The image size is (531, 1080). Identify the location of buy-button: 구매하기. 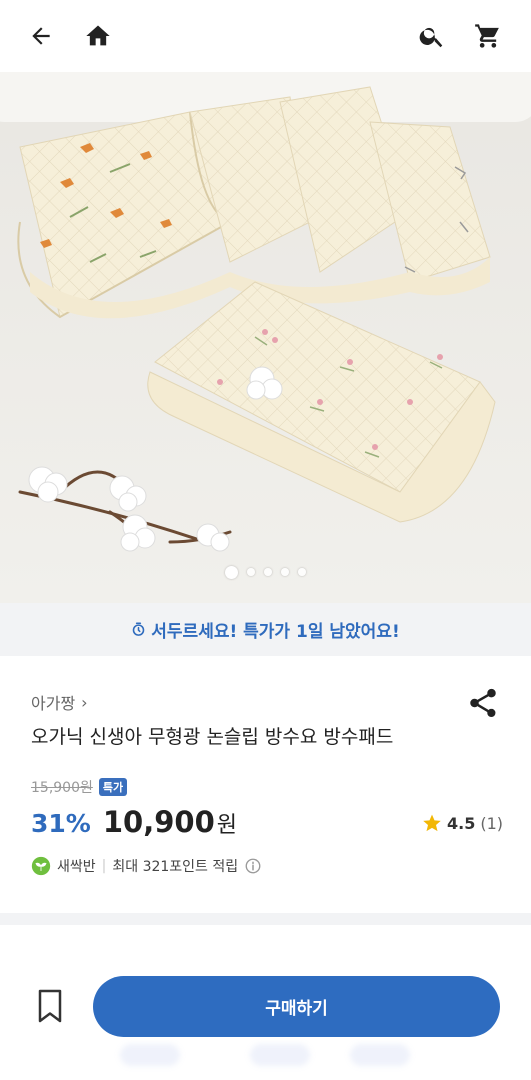
(296, 1006).